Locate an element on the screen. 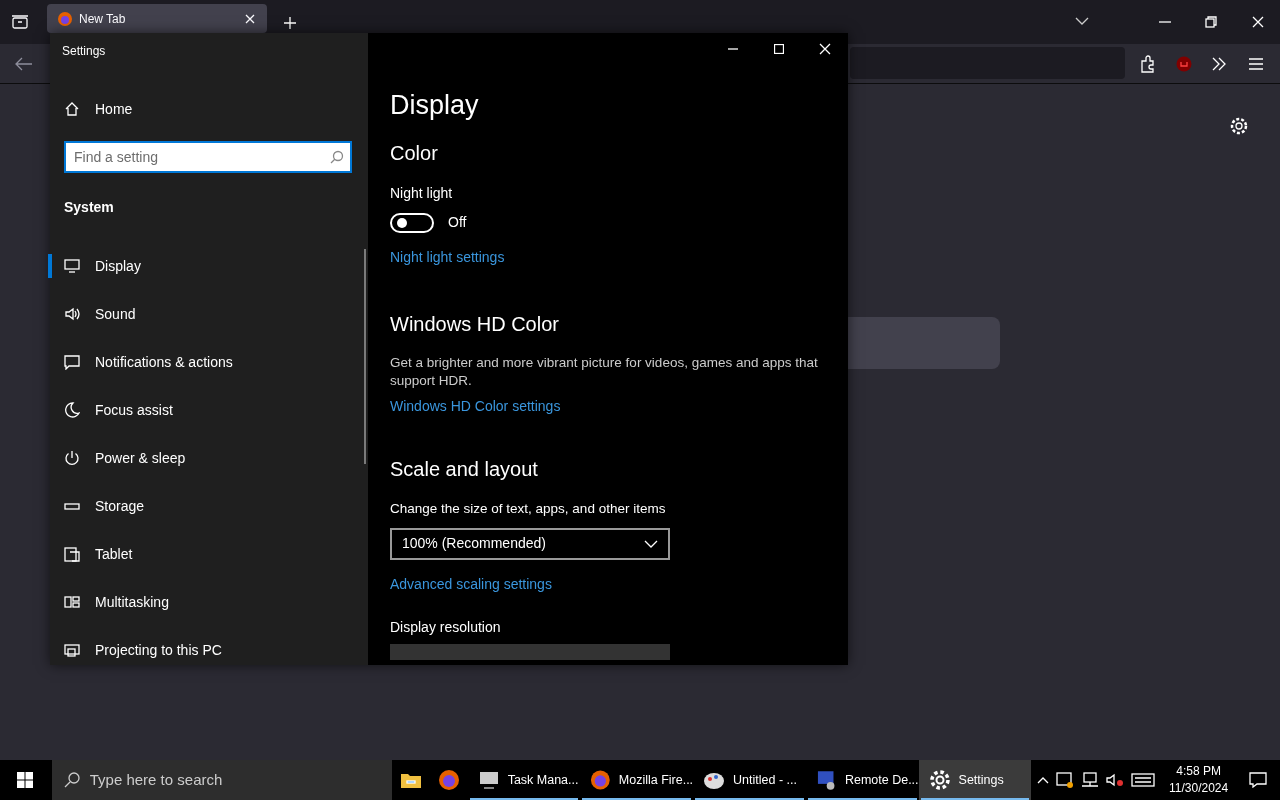 This screenshot has height=800, width=1280. speaker-icon is located at coordinates (72, 314).